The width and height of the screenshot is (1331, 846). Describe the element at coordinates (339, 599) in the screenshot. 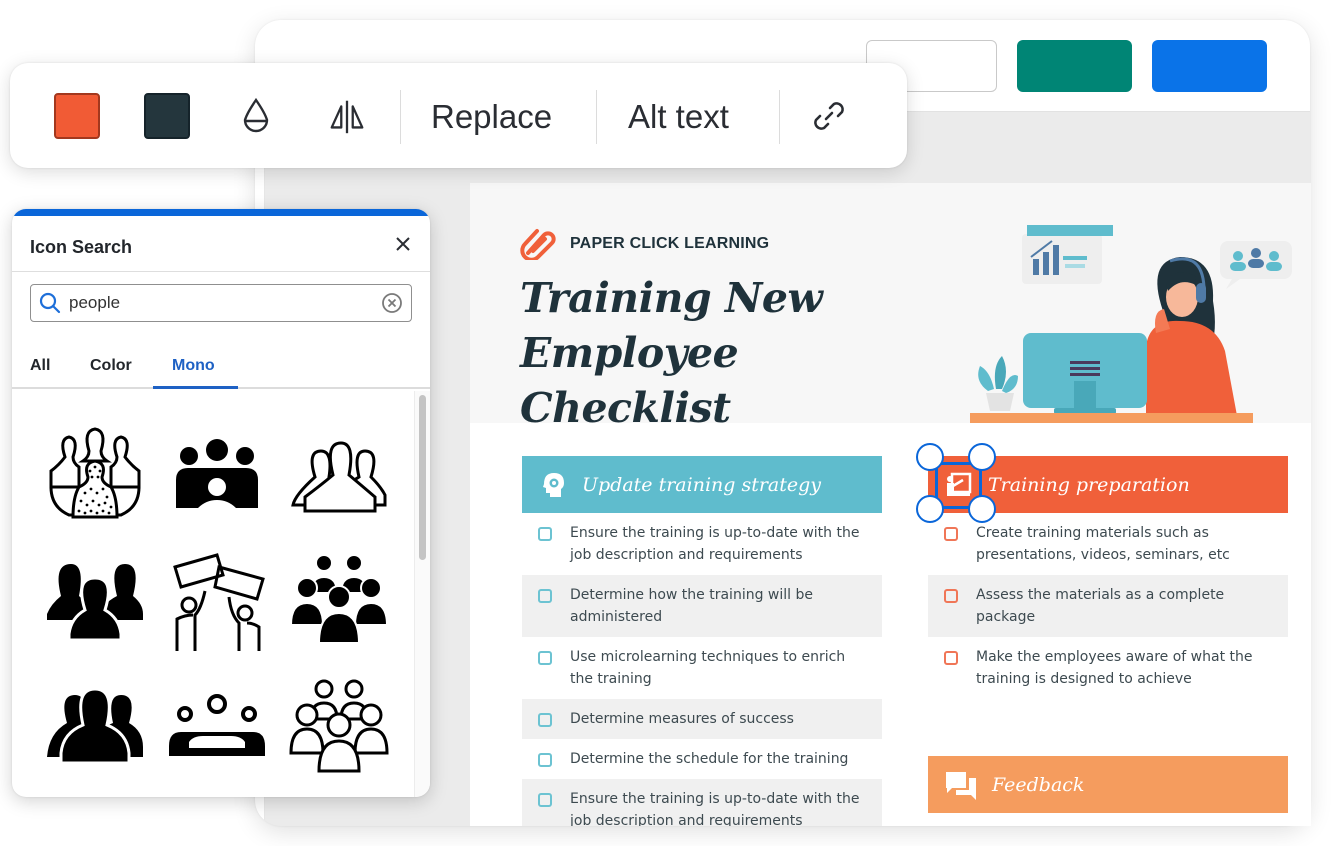

I see `people-crowd-solid-icon` at that location.